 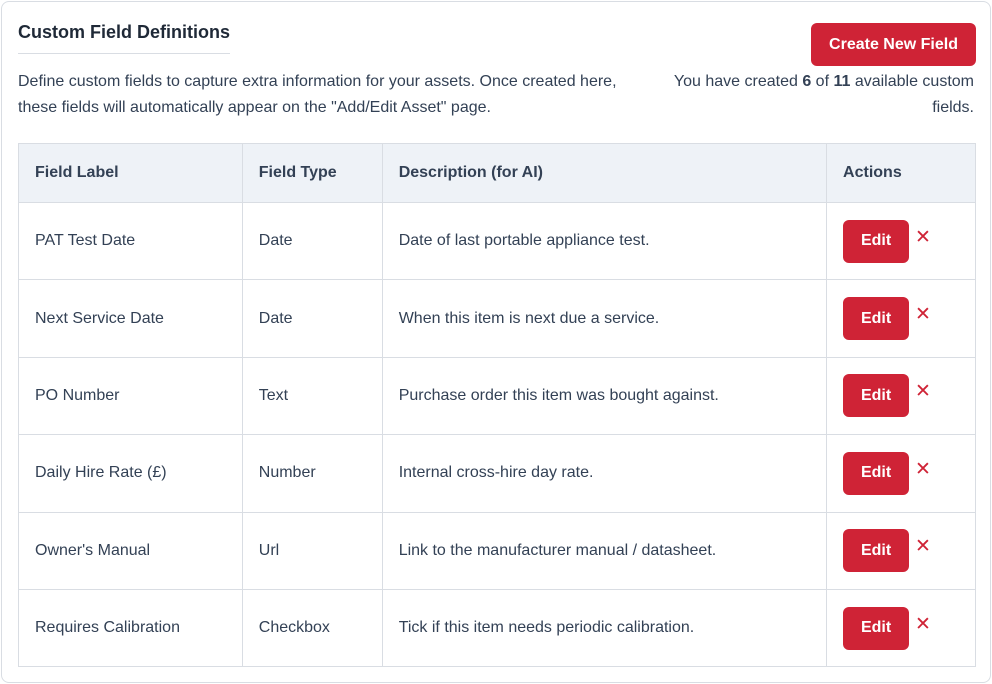 I want to click on field-type-cell: Url, so click(x=312, y=550).